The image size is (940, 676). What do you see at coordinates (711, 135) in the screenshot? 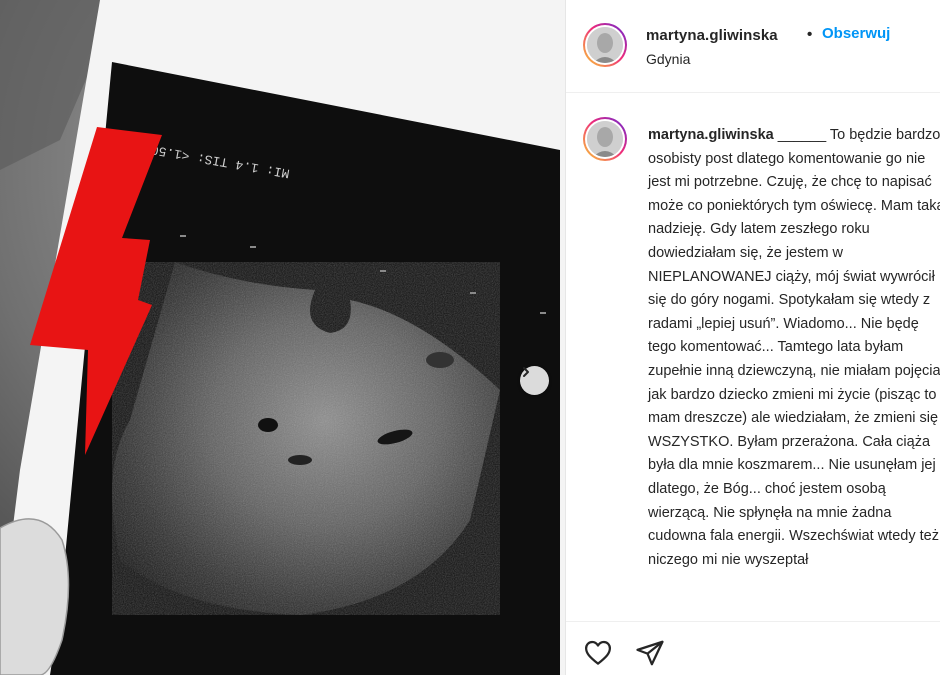
I see `caption-username: martyna.gliwinska` at bounding box center [711, 135].